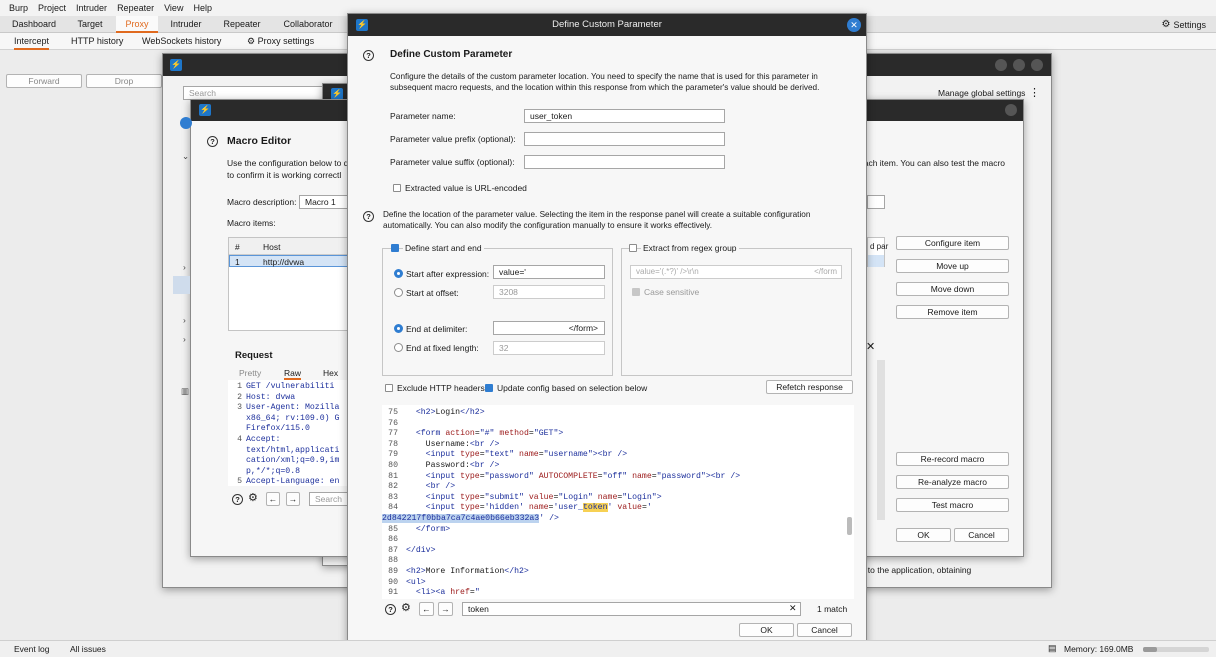 Image resolution: width=1216 pixels, height=657 pixels. I want to click on tab-dashboard: Dashboard, so click(34, 24).